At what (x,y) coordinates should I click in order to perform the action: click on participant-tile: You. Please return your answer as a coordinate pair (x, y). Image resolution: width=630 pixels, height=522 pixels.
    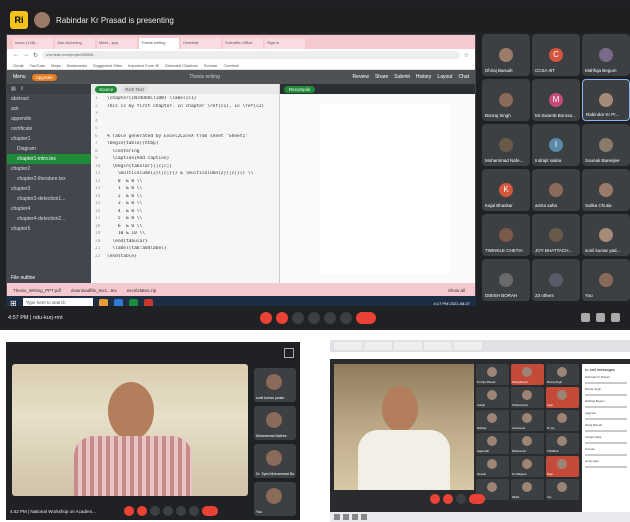
    Looking at the image, I should click on (606, 280).